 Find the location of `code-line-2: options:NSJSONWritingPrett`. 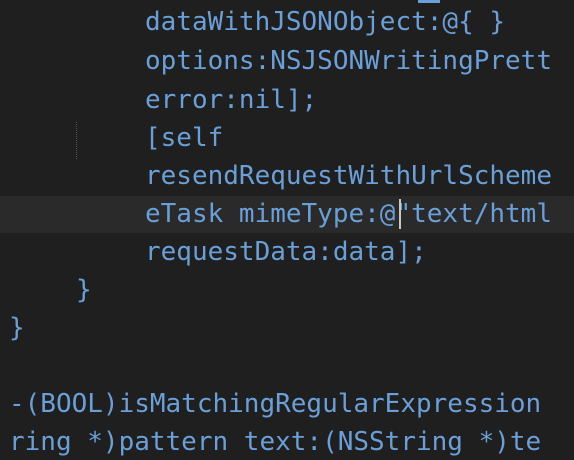

code-line-2: options:NSJSONWritingPrett is located at coordinates (348, 61).